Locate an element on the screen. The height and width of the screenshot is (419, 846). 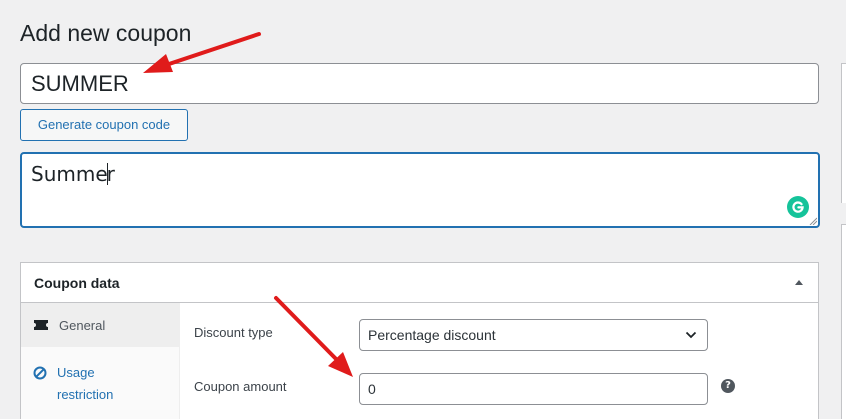
grammarly-icon is located at coordinates (798, 207).